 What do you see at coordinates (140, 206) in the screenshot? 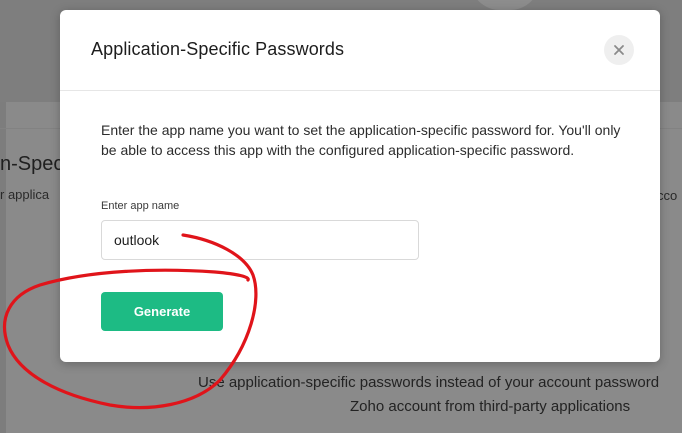
I see `app-name-label: Enter app name` at bounding box center [140, 206].